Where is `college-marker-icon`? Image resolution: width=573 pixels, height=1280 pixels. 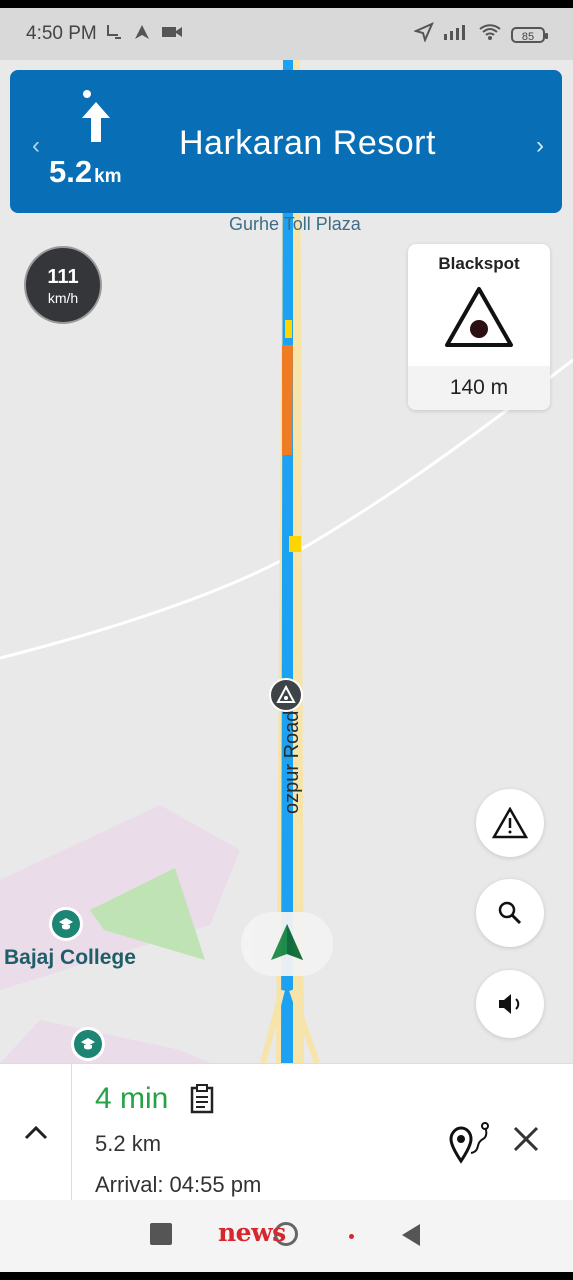 college-marker-icon is located at coordinates (66, 924).